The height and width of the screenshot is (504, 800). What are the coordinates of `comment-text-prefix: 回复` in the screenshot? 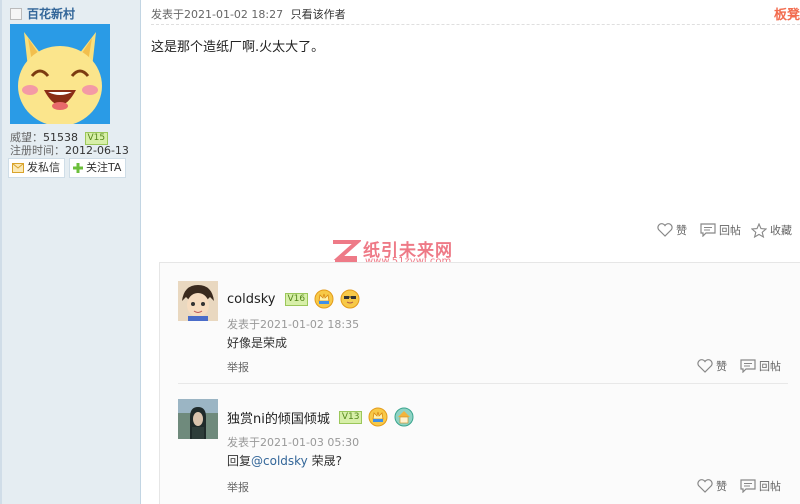 It's located at (239, 461).